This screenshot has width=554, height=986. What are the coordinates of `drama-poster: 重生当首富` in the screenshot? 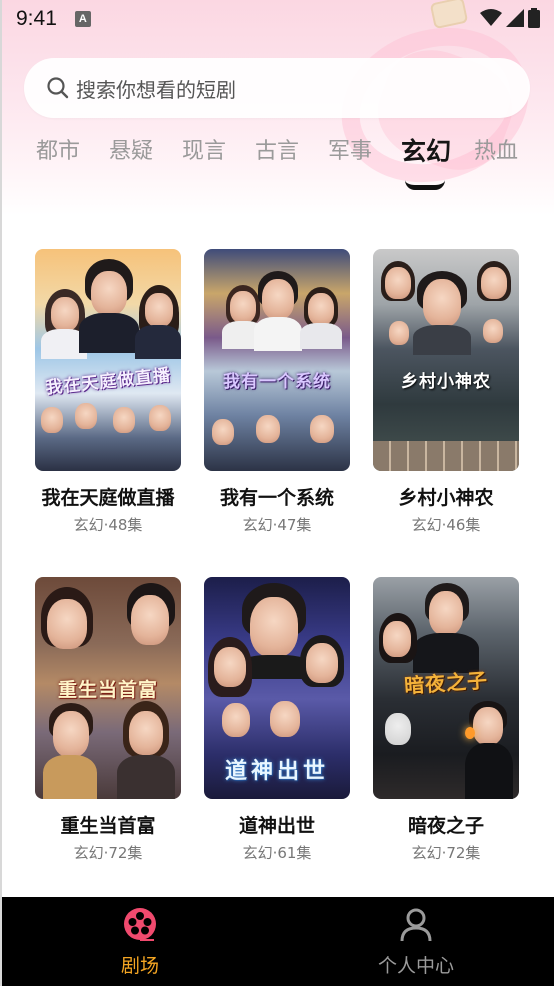 It's located at (108, 688).